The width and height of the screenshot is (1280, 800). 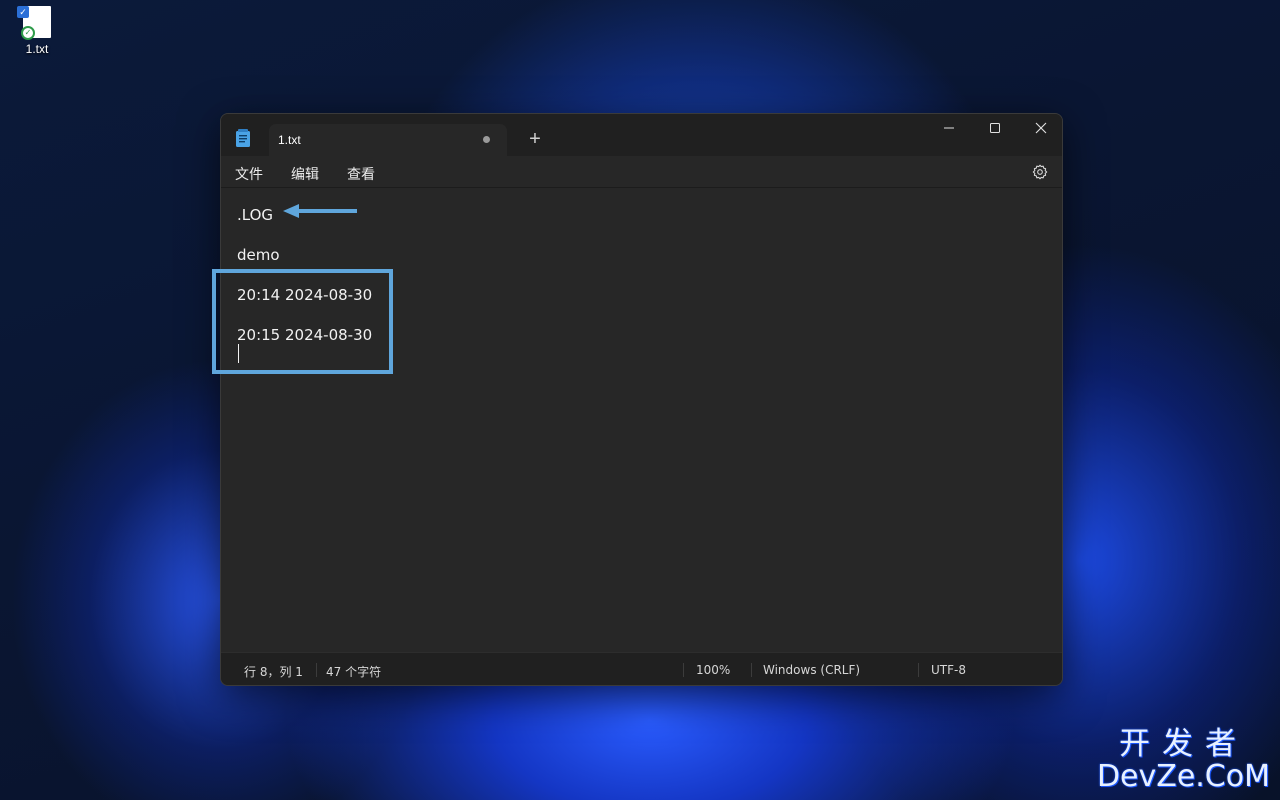 I want to click on menu-file: 文件, so click(x=249, y=174).